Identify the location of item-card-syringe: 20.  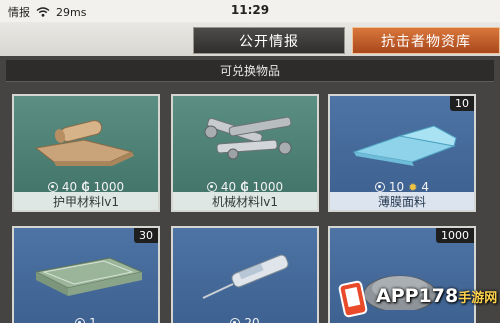
(245, 274).